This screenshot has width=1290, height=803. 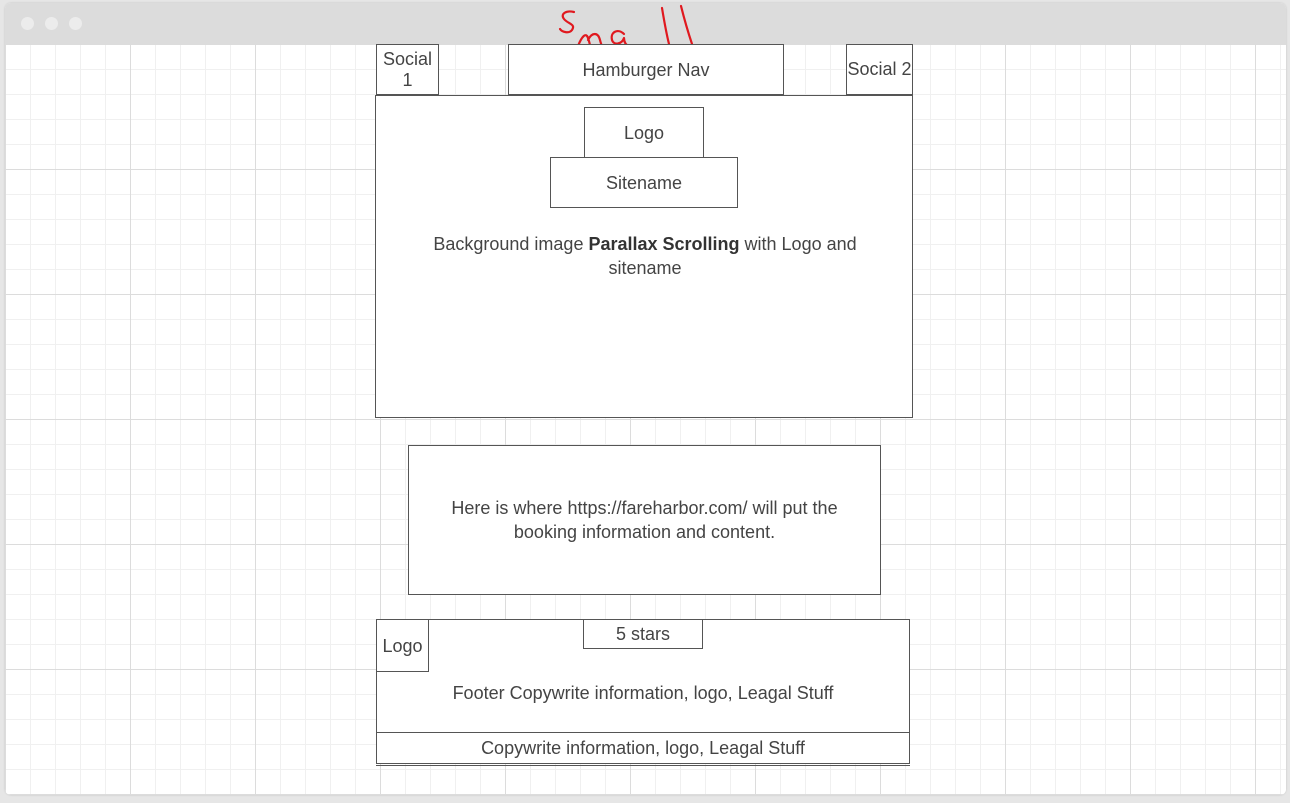 I want to click on hamburger-nav-box: Hamburger Nav, so click(x=646, y=69).